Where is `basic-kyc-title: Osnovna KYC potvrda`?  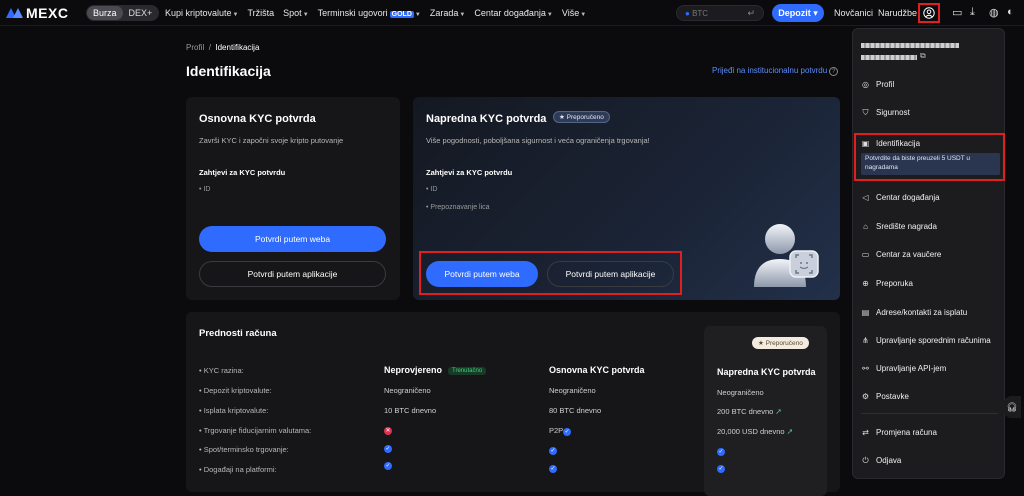
basic-kyc-title: Osnovna KYC potvrda is located at coordinates (257, 119).